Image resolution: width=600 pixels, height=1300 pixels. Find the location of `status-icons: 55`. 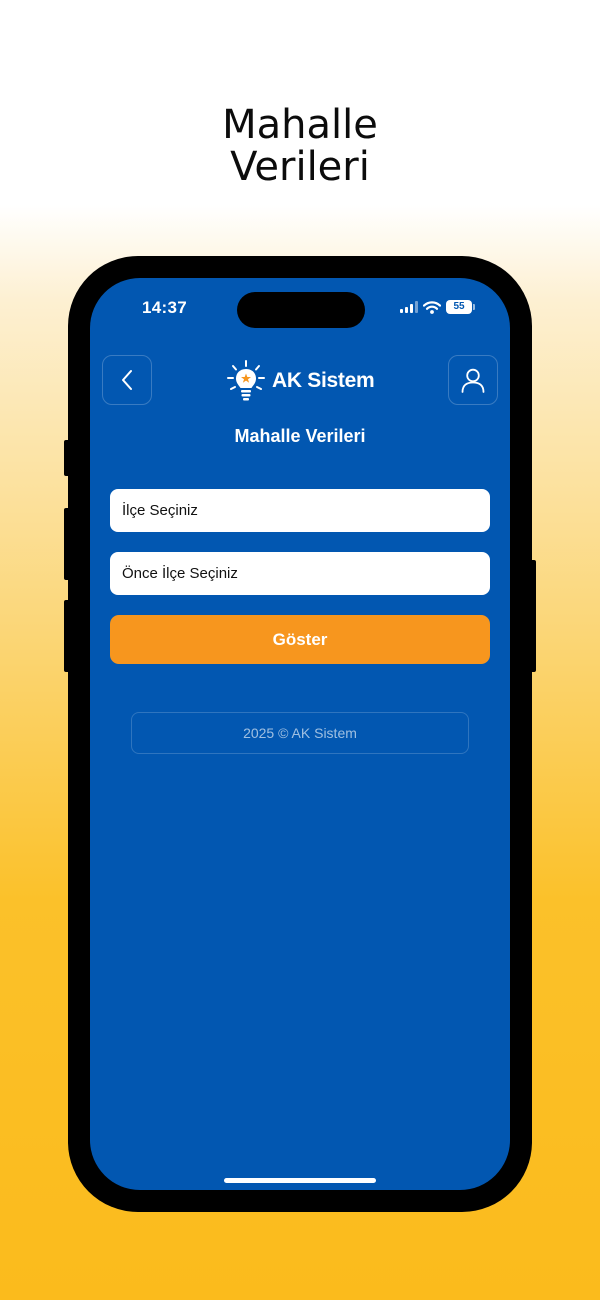

status-icons: 55 is located at coordinates (437, 307).